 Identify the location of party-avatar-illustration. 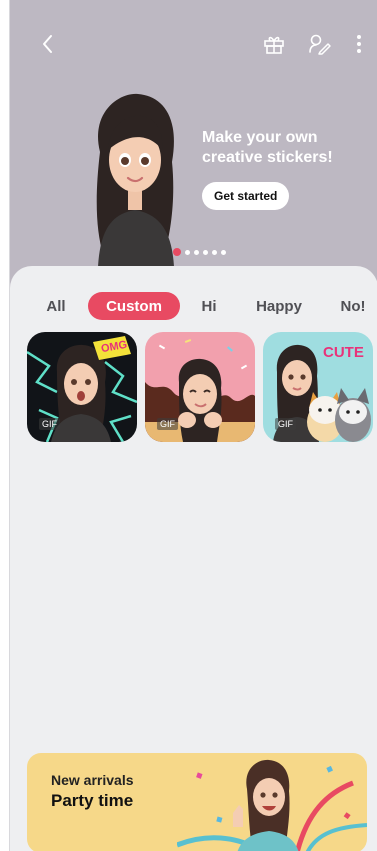
(272, 805).